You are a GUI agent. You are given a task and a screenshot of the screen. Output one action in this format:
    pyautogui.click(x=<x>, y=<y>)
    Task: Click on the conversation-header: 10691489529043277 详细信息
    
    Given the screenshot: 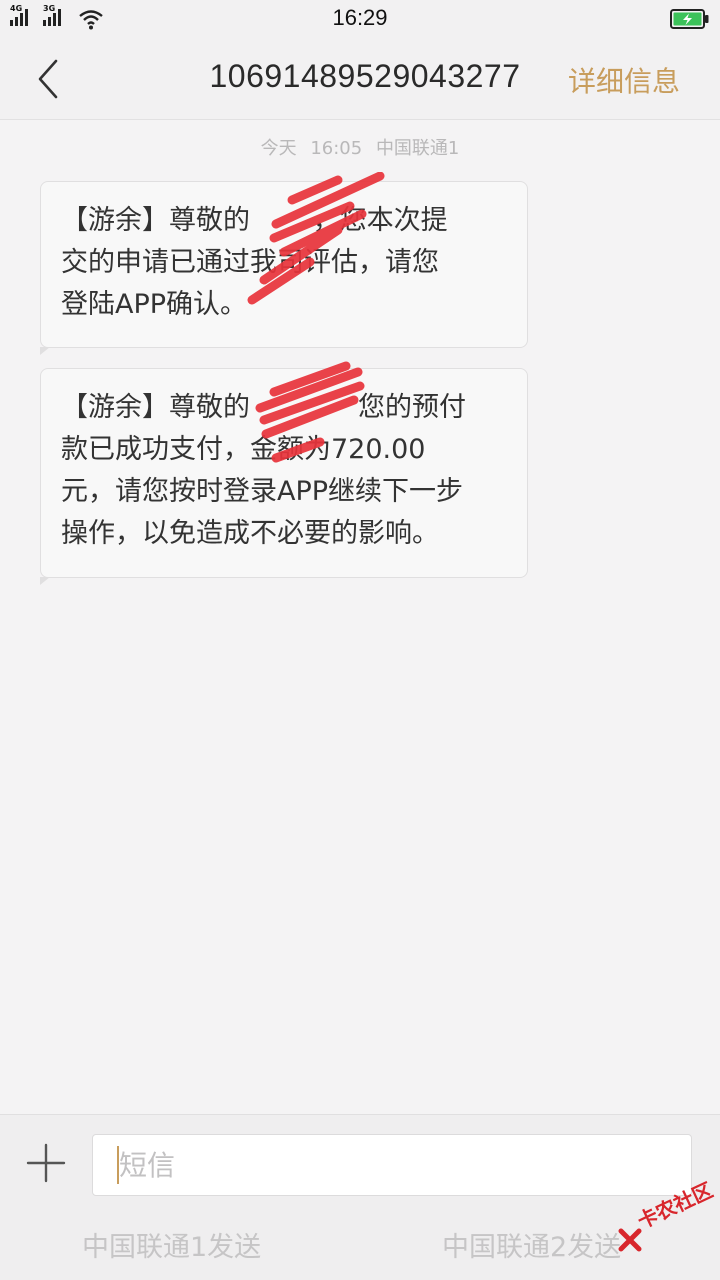 What is the action you would take?
    pyautogui.click(x=360, y=79)
    